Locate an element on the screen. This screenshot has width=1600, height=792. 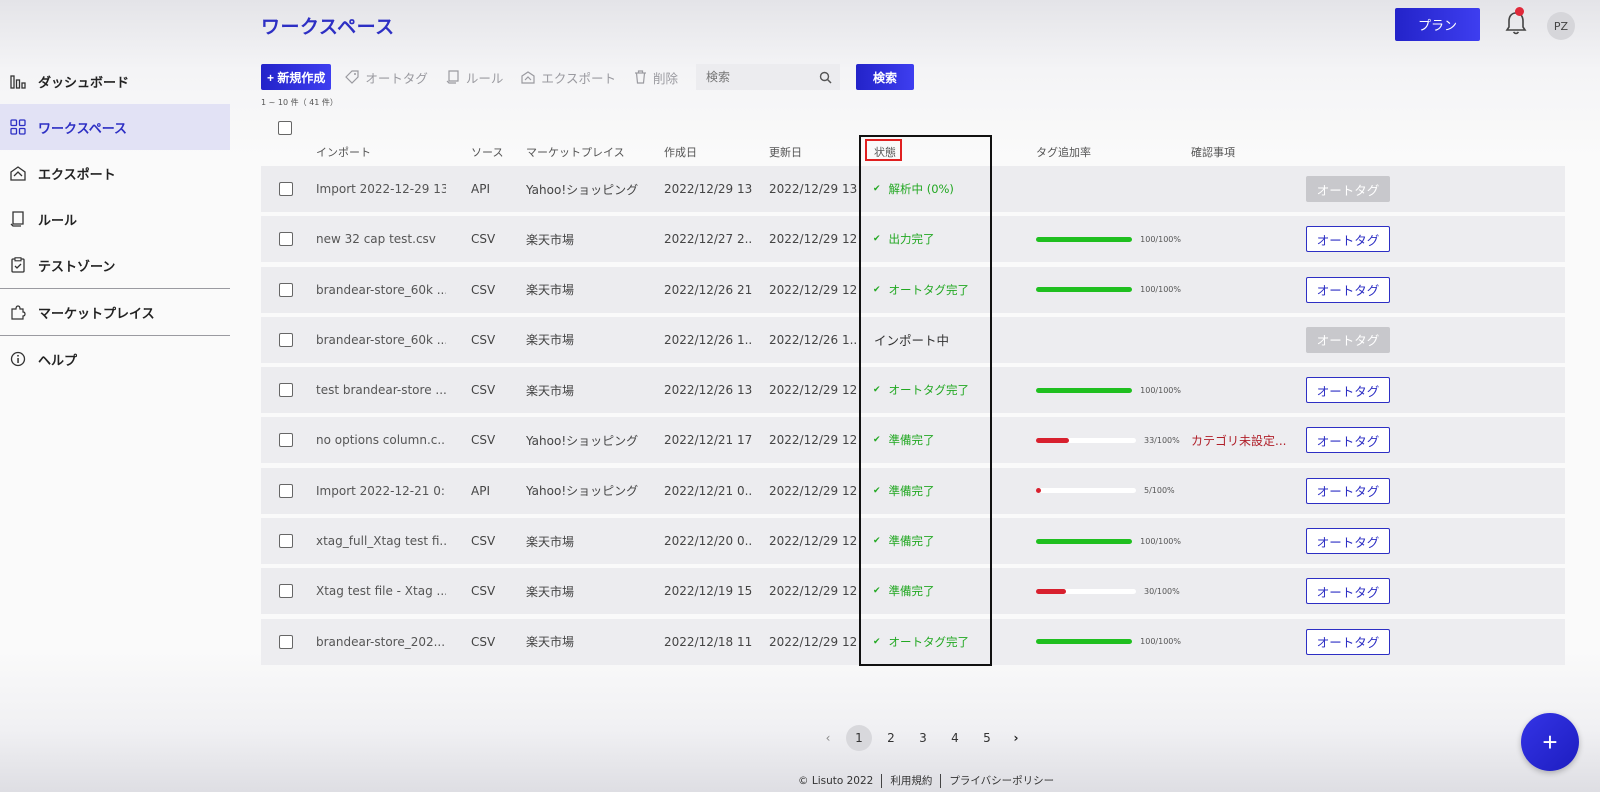
autotag-tool-button: オートタグ is located at coordinates (386, 77).